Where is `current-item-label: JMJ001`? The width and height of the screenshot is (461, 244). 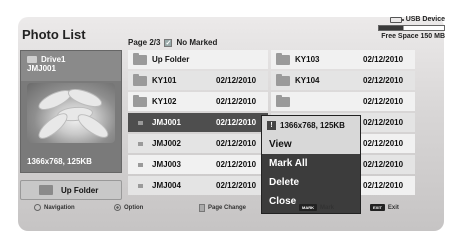
current-item-label: JMJ001 is located at coordinates (41, 68).